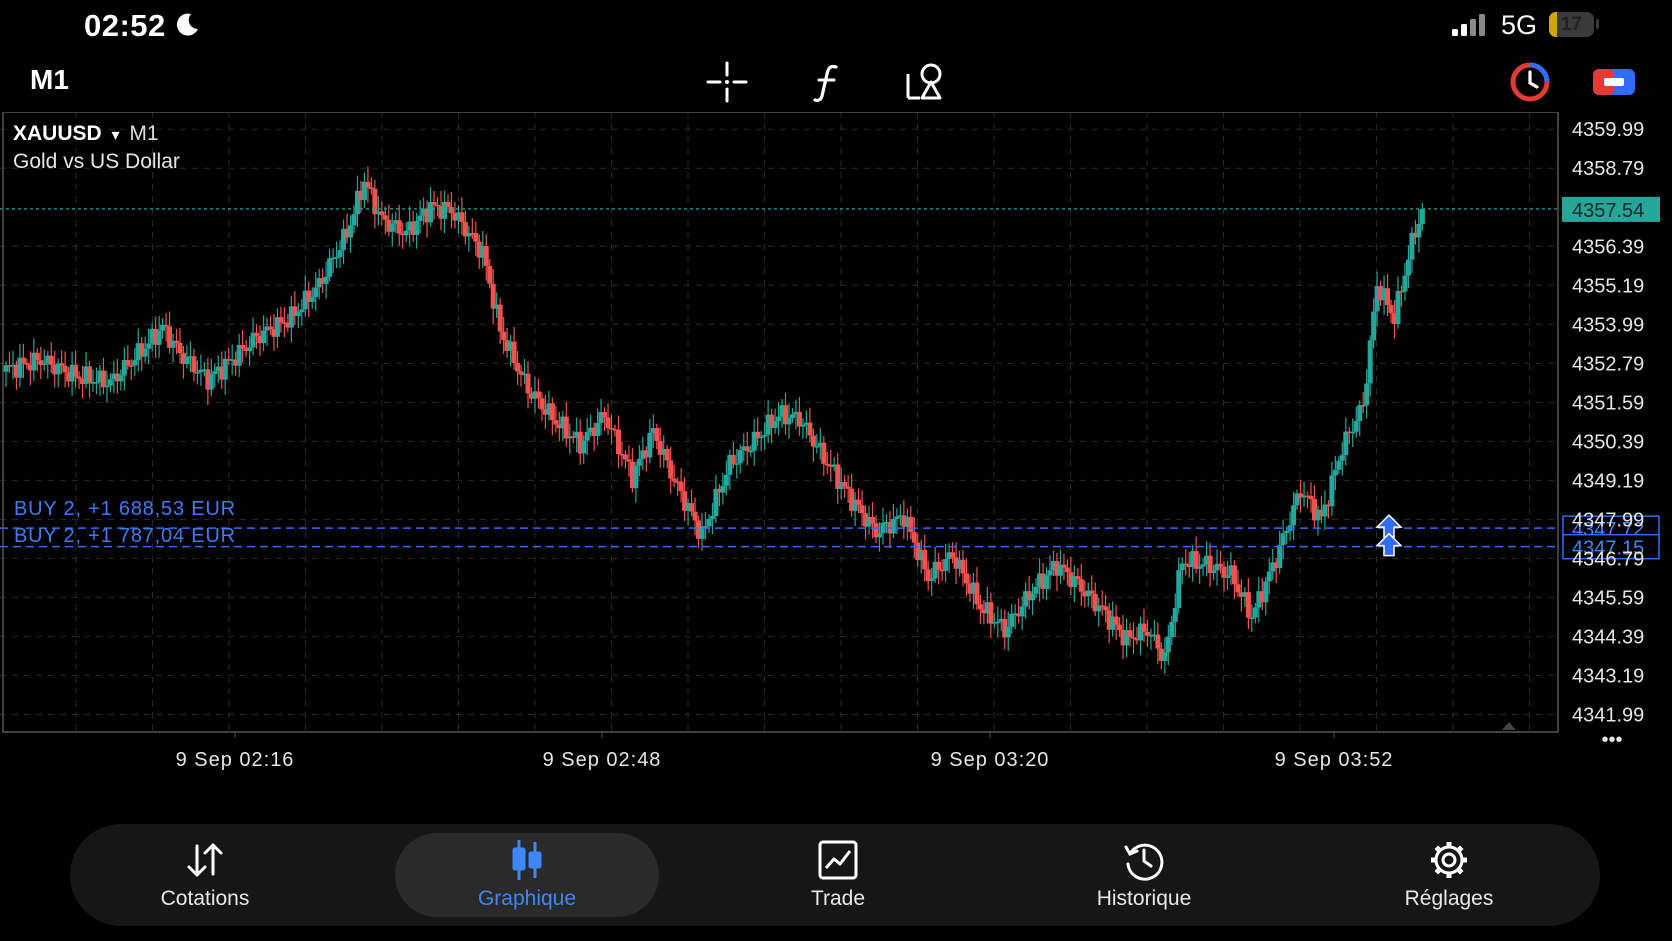  I want to click on trade-chart-icon, so click(838, 860).